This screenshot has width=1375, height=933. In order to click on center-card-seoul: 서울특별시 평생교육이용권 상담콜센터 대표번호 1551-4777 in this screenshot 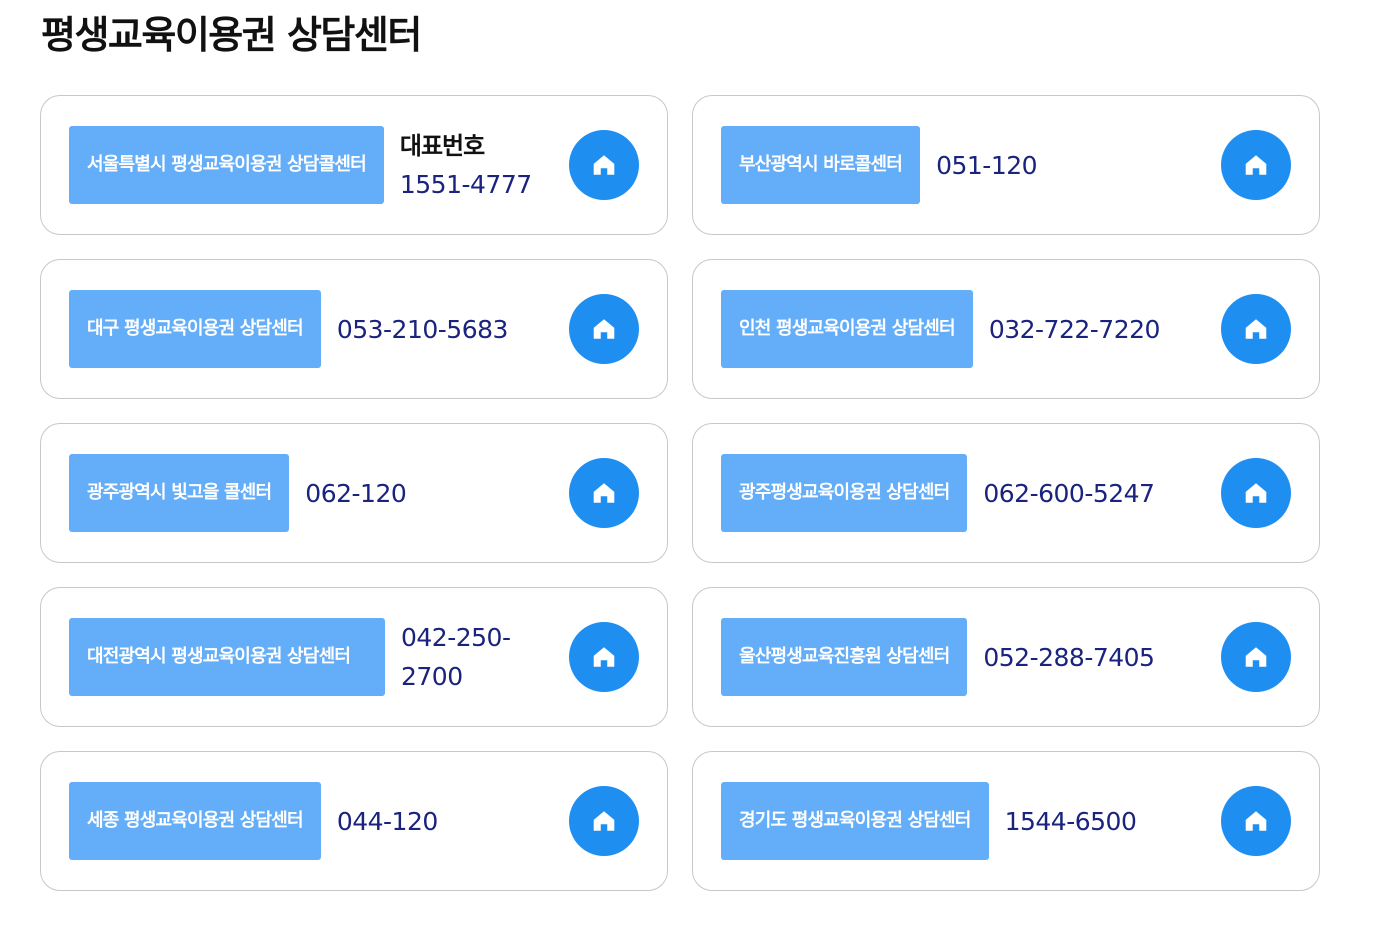, I will do `click(354, 165)`.